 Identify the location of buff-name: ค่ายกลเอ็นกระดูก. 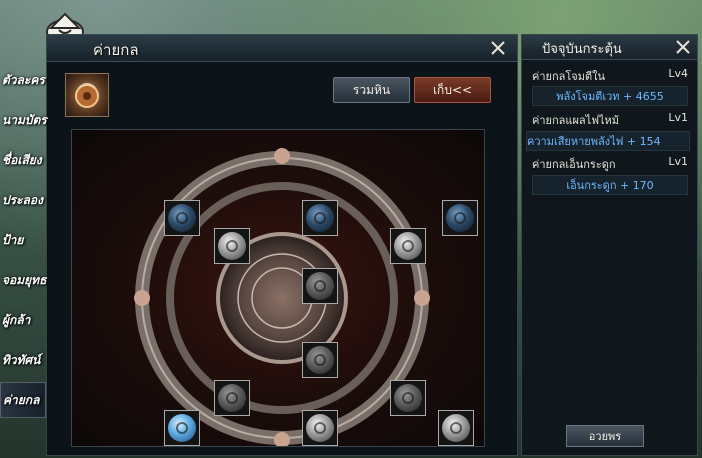
(574, 164).